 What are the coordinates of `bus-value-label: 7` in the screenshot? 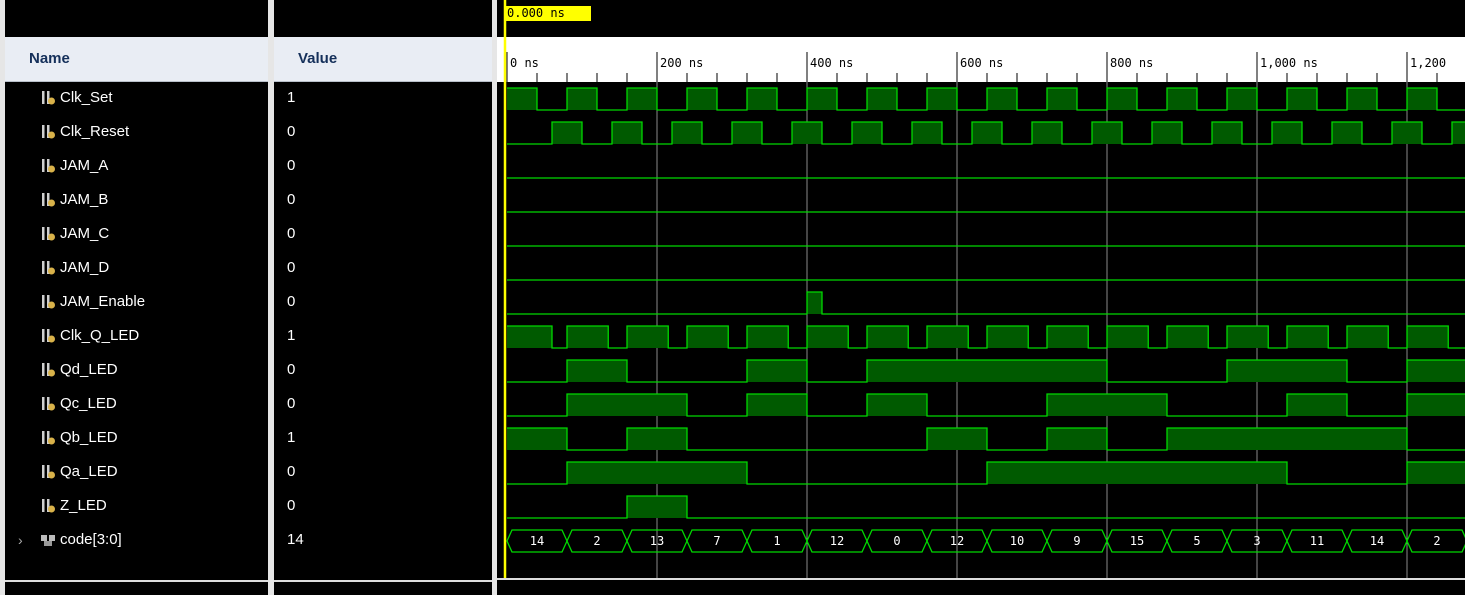 It's located at (716, 541).